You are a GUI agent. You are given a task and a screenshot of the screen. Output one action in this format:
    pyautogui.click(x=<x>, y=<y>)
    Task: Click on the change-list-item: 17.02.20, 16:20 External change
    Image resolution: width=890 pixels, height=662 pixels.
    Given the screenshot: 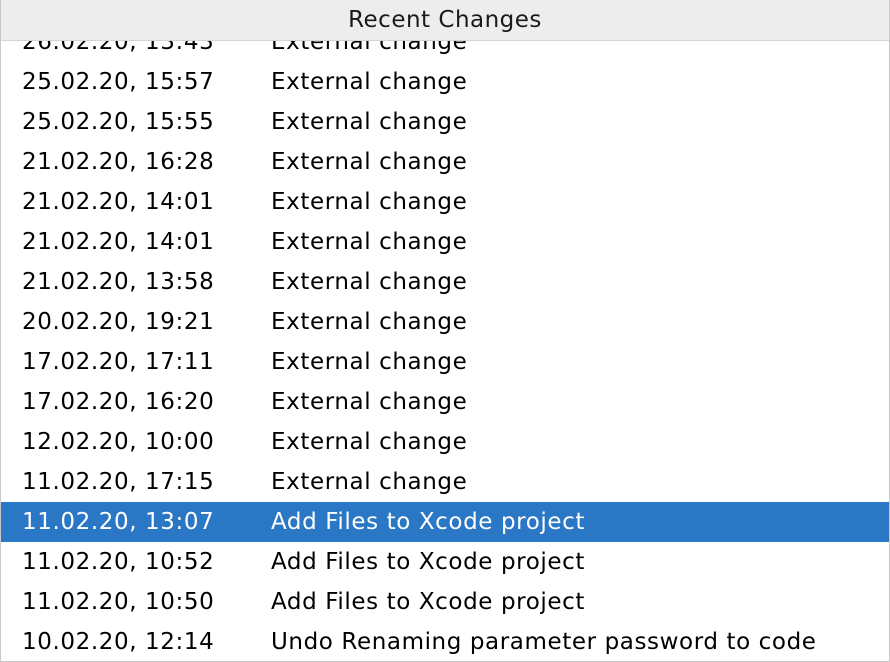 What is the action you would take?
    pyautogui.click(x=445, y=402)
    